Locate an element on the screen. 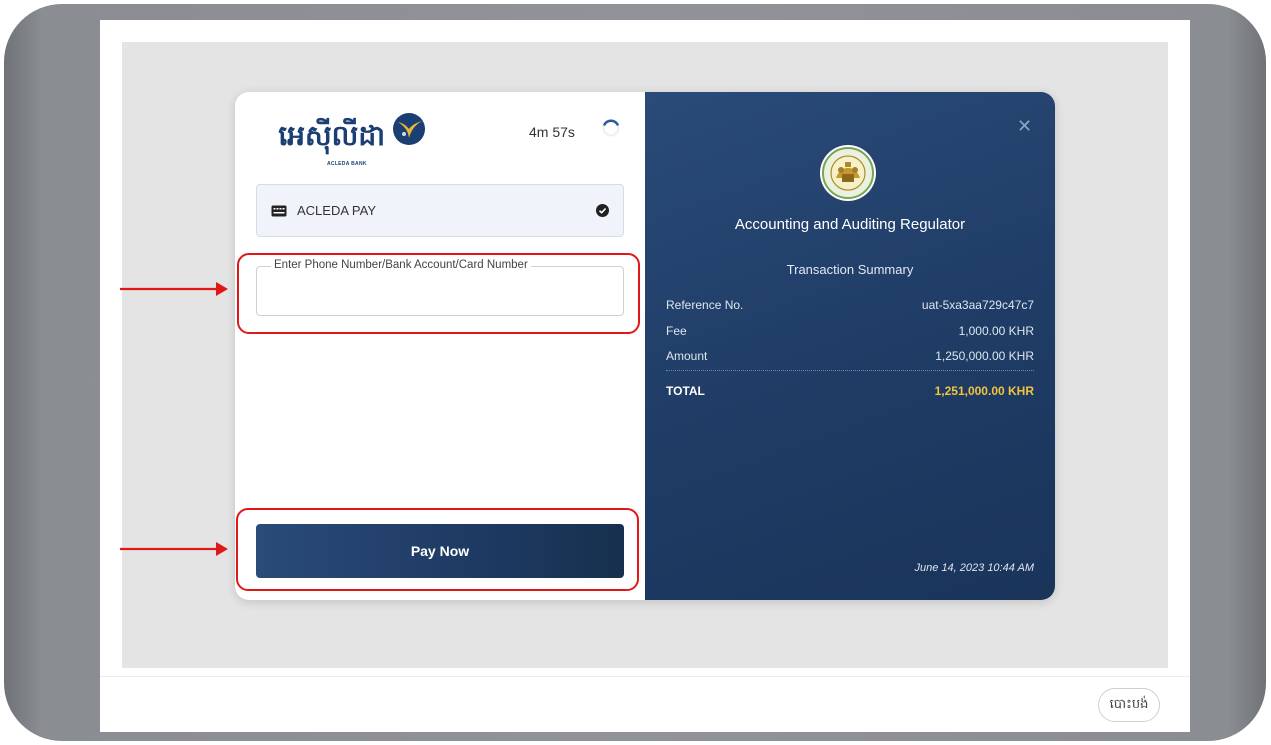 The height and width of the screenshot is (745, 1271). total-value: 1,251,000.00 KHR is located at coordinates (984, 391).